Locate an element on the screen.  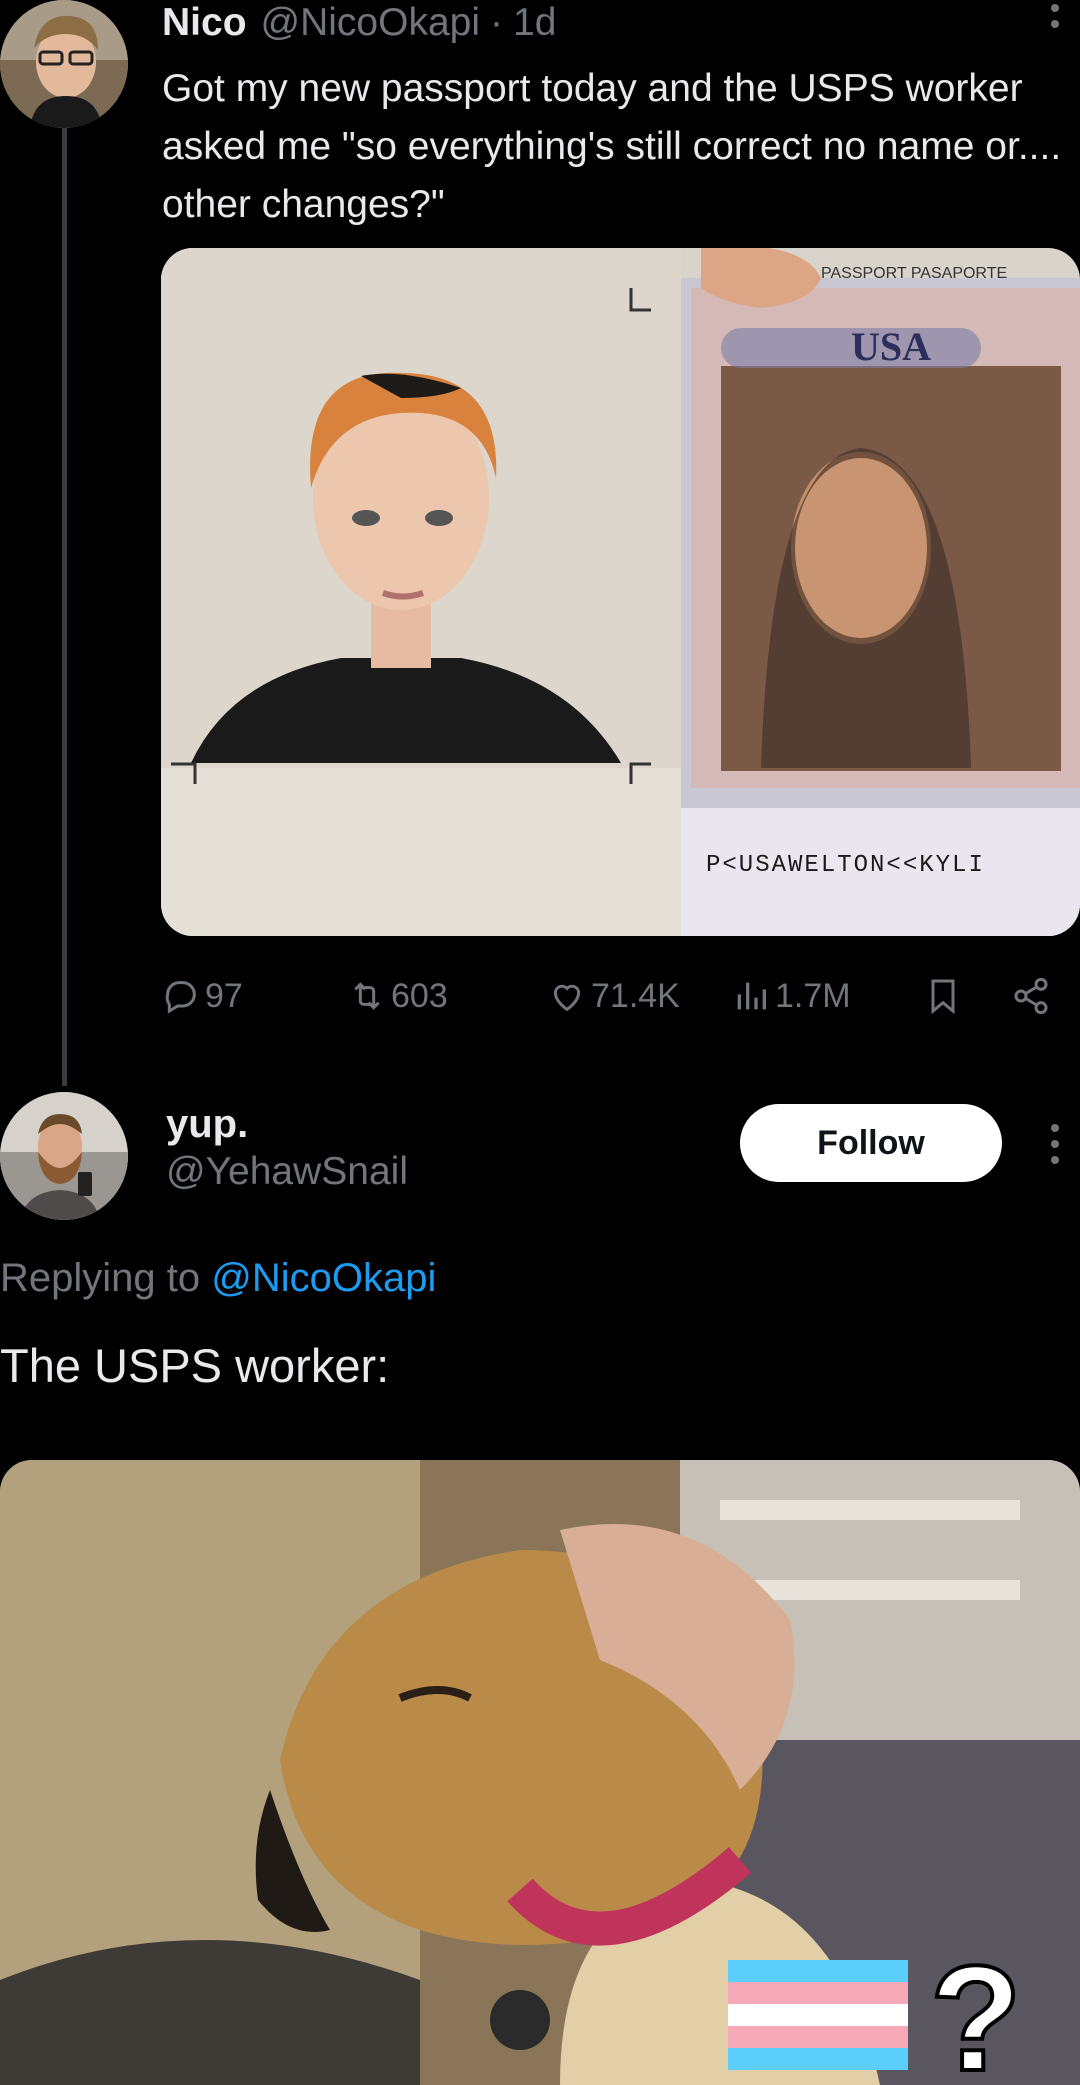
reply-author-avatar is located at coordinates (64, 1156).